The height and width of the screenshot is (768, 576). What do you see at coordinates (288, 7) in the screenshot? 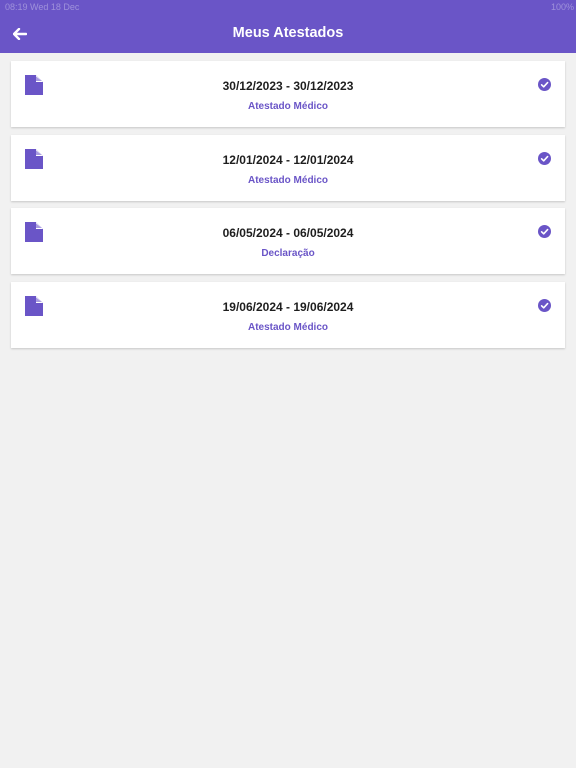
I see `status-bar: 08:19 Wed 18 Dec 100%` at bounding box center [288, 7].